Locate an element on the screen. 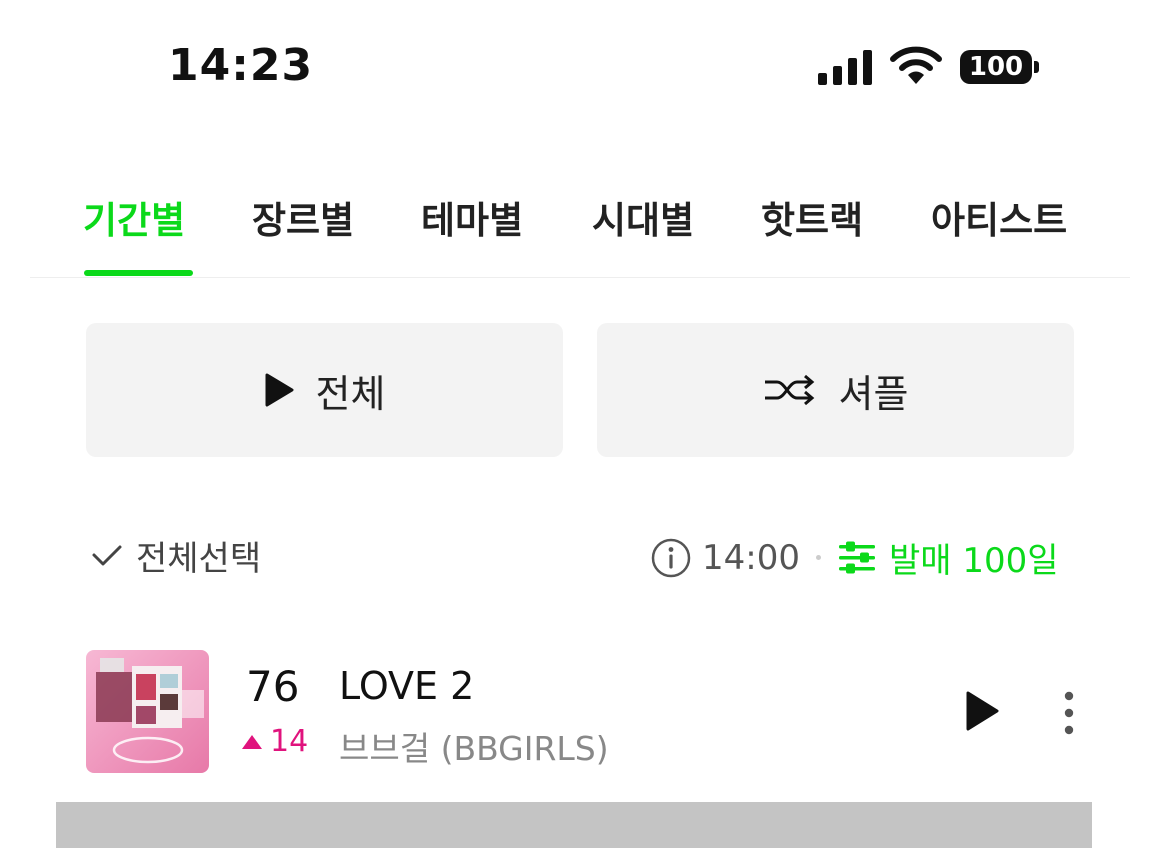  filter-icon is located at coordinates (856, 557).